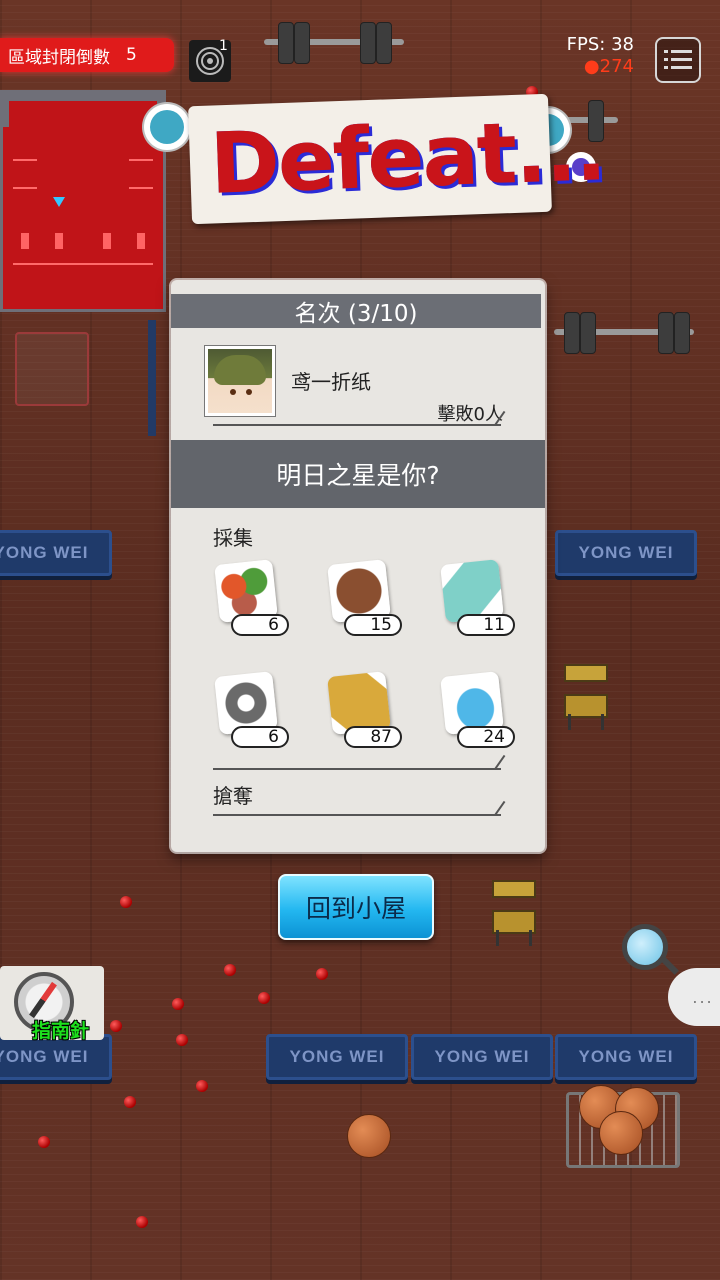  What do you see at coordinates (358, 474) in the screenshot?
I see `result-message: 明日之星是你?` at bounding box center [358, 474].